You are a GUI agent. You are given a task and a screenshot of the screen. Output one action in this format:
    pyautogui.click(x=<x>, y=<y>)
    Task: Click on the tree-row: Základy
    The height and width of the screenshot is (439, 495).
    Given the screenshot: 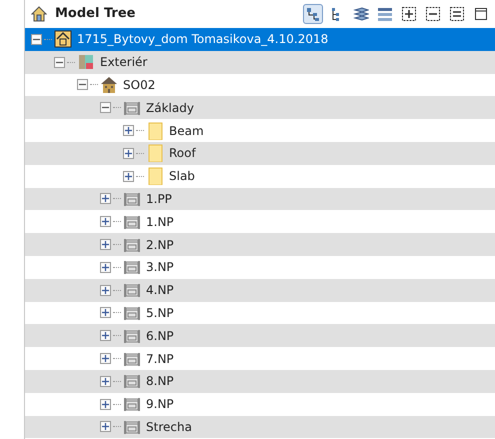 What is the action you would take?
    pyautogui.click(x=260, y=108)
    